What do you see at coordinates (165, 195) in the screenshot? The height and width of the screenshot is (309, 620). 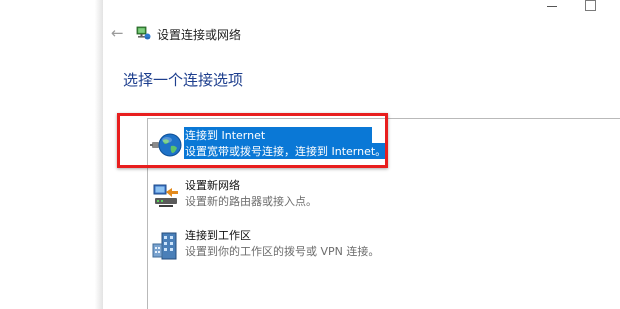 I see `network-setup-icon` at bounding box center [165, 195].